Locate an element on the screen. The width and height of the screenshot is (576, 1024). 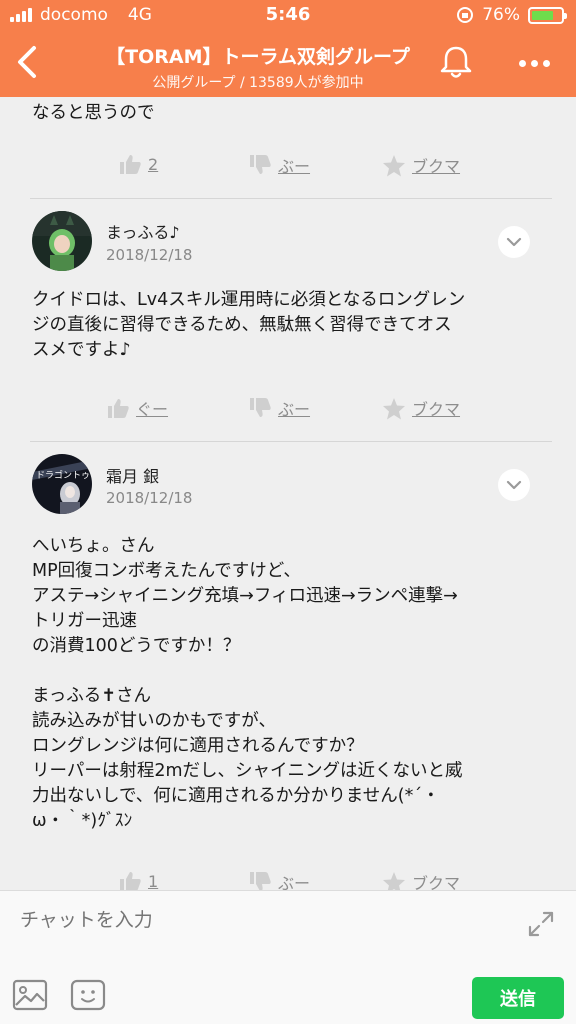
group-title-box: 【TORAM】トーラム双剣グループ 公開グループ / 13589人が参加中 is located at coordinates (258, 67).